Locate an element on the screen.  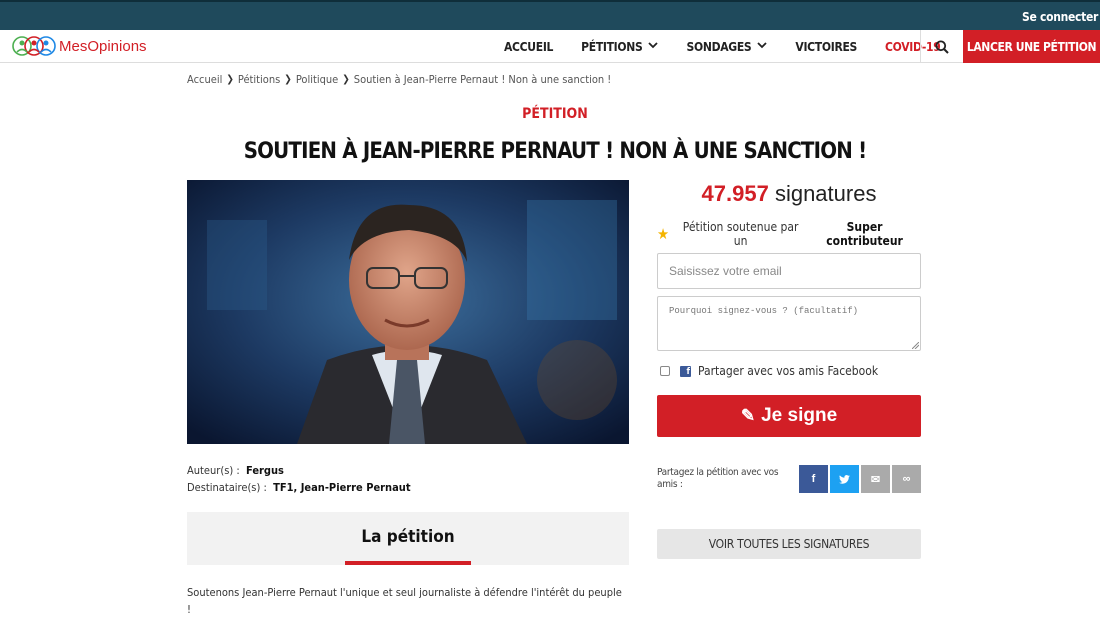
login-link: Se connecter is located at coordinates (1060, 17).